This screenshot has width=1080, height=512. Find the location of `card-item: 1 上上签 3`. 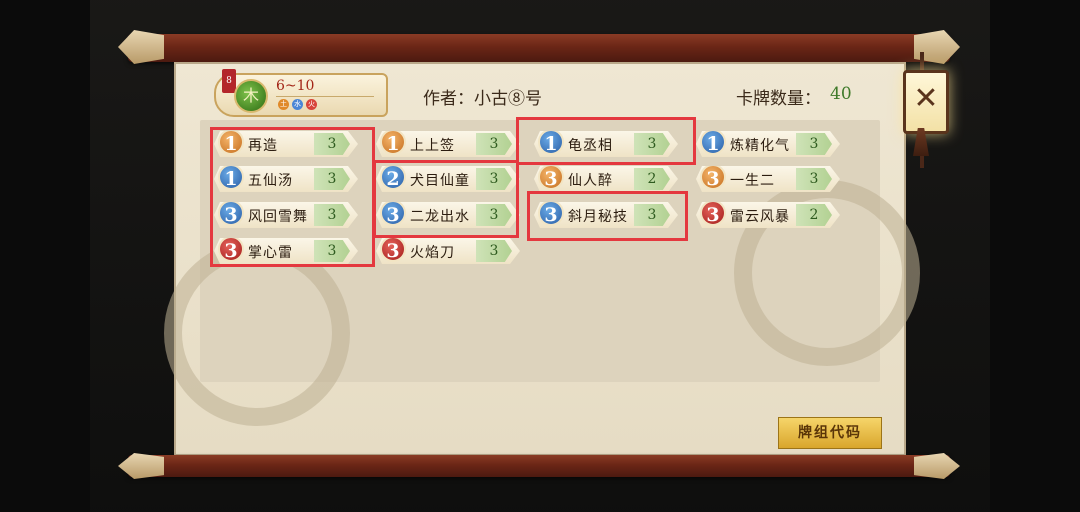

card-item: 1 上上签 3 is located at coordinates (448, 144).